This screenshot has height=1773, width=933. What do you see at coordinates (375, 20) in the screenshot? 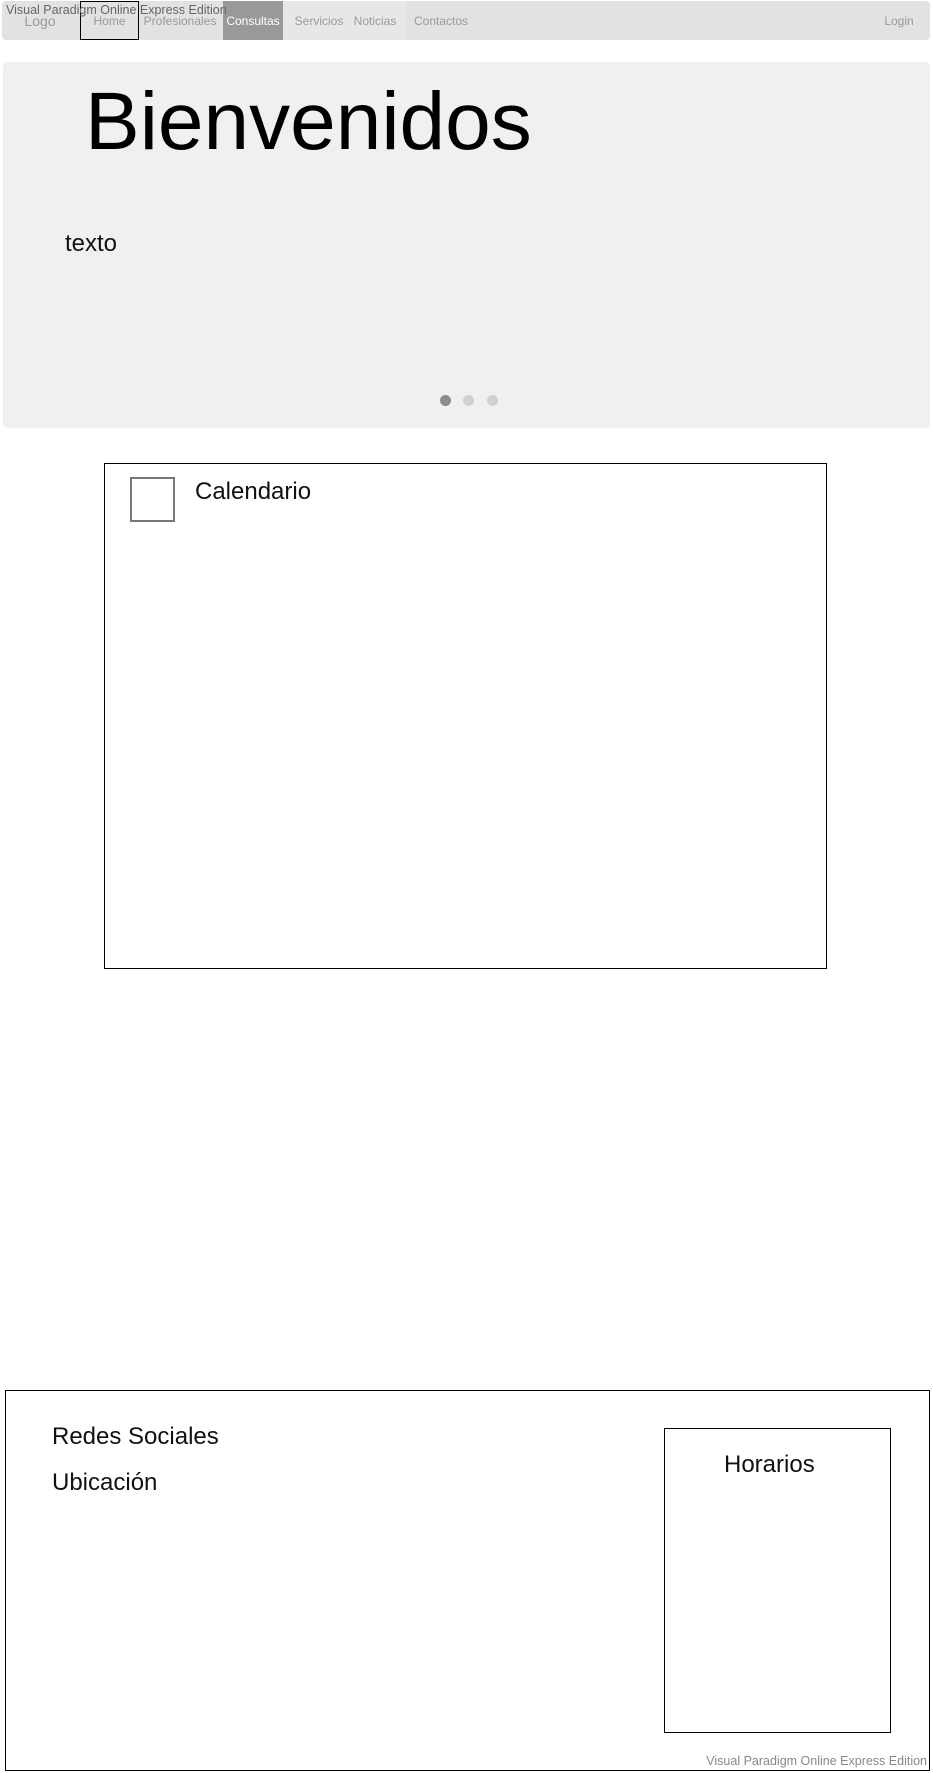
I see `nav-noticias: Noticias` at bounding box center [375, 20].